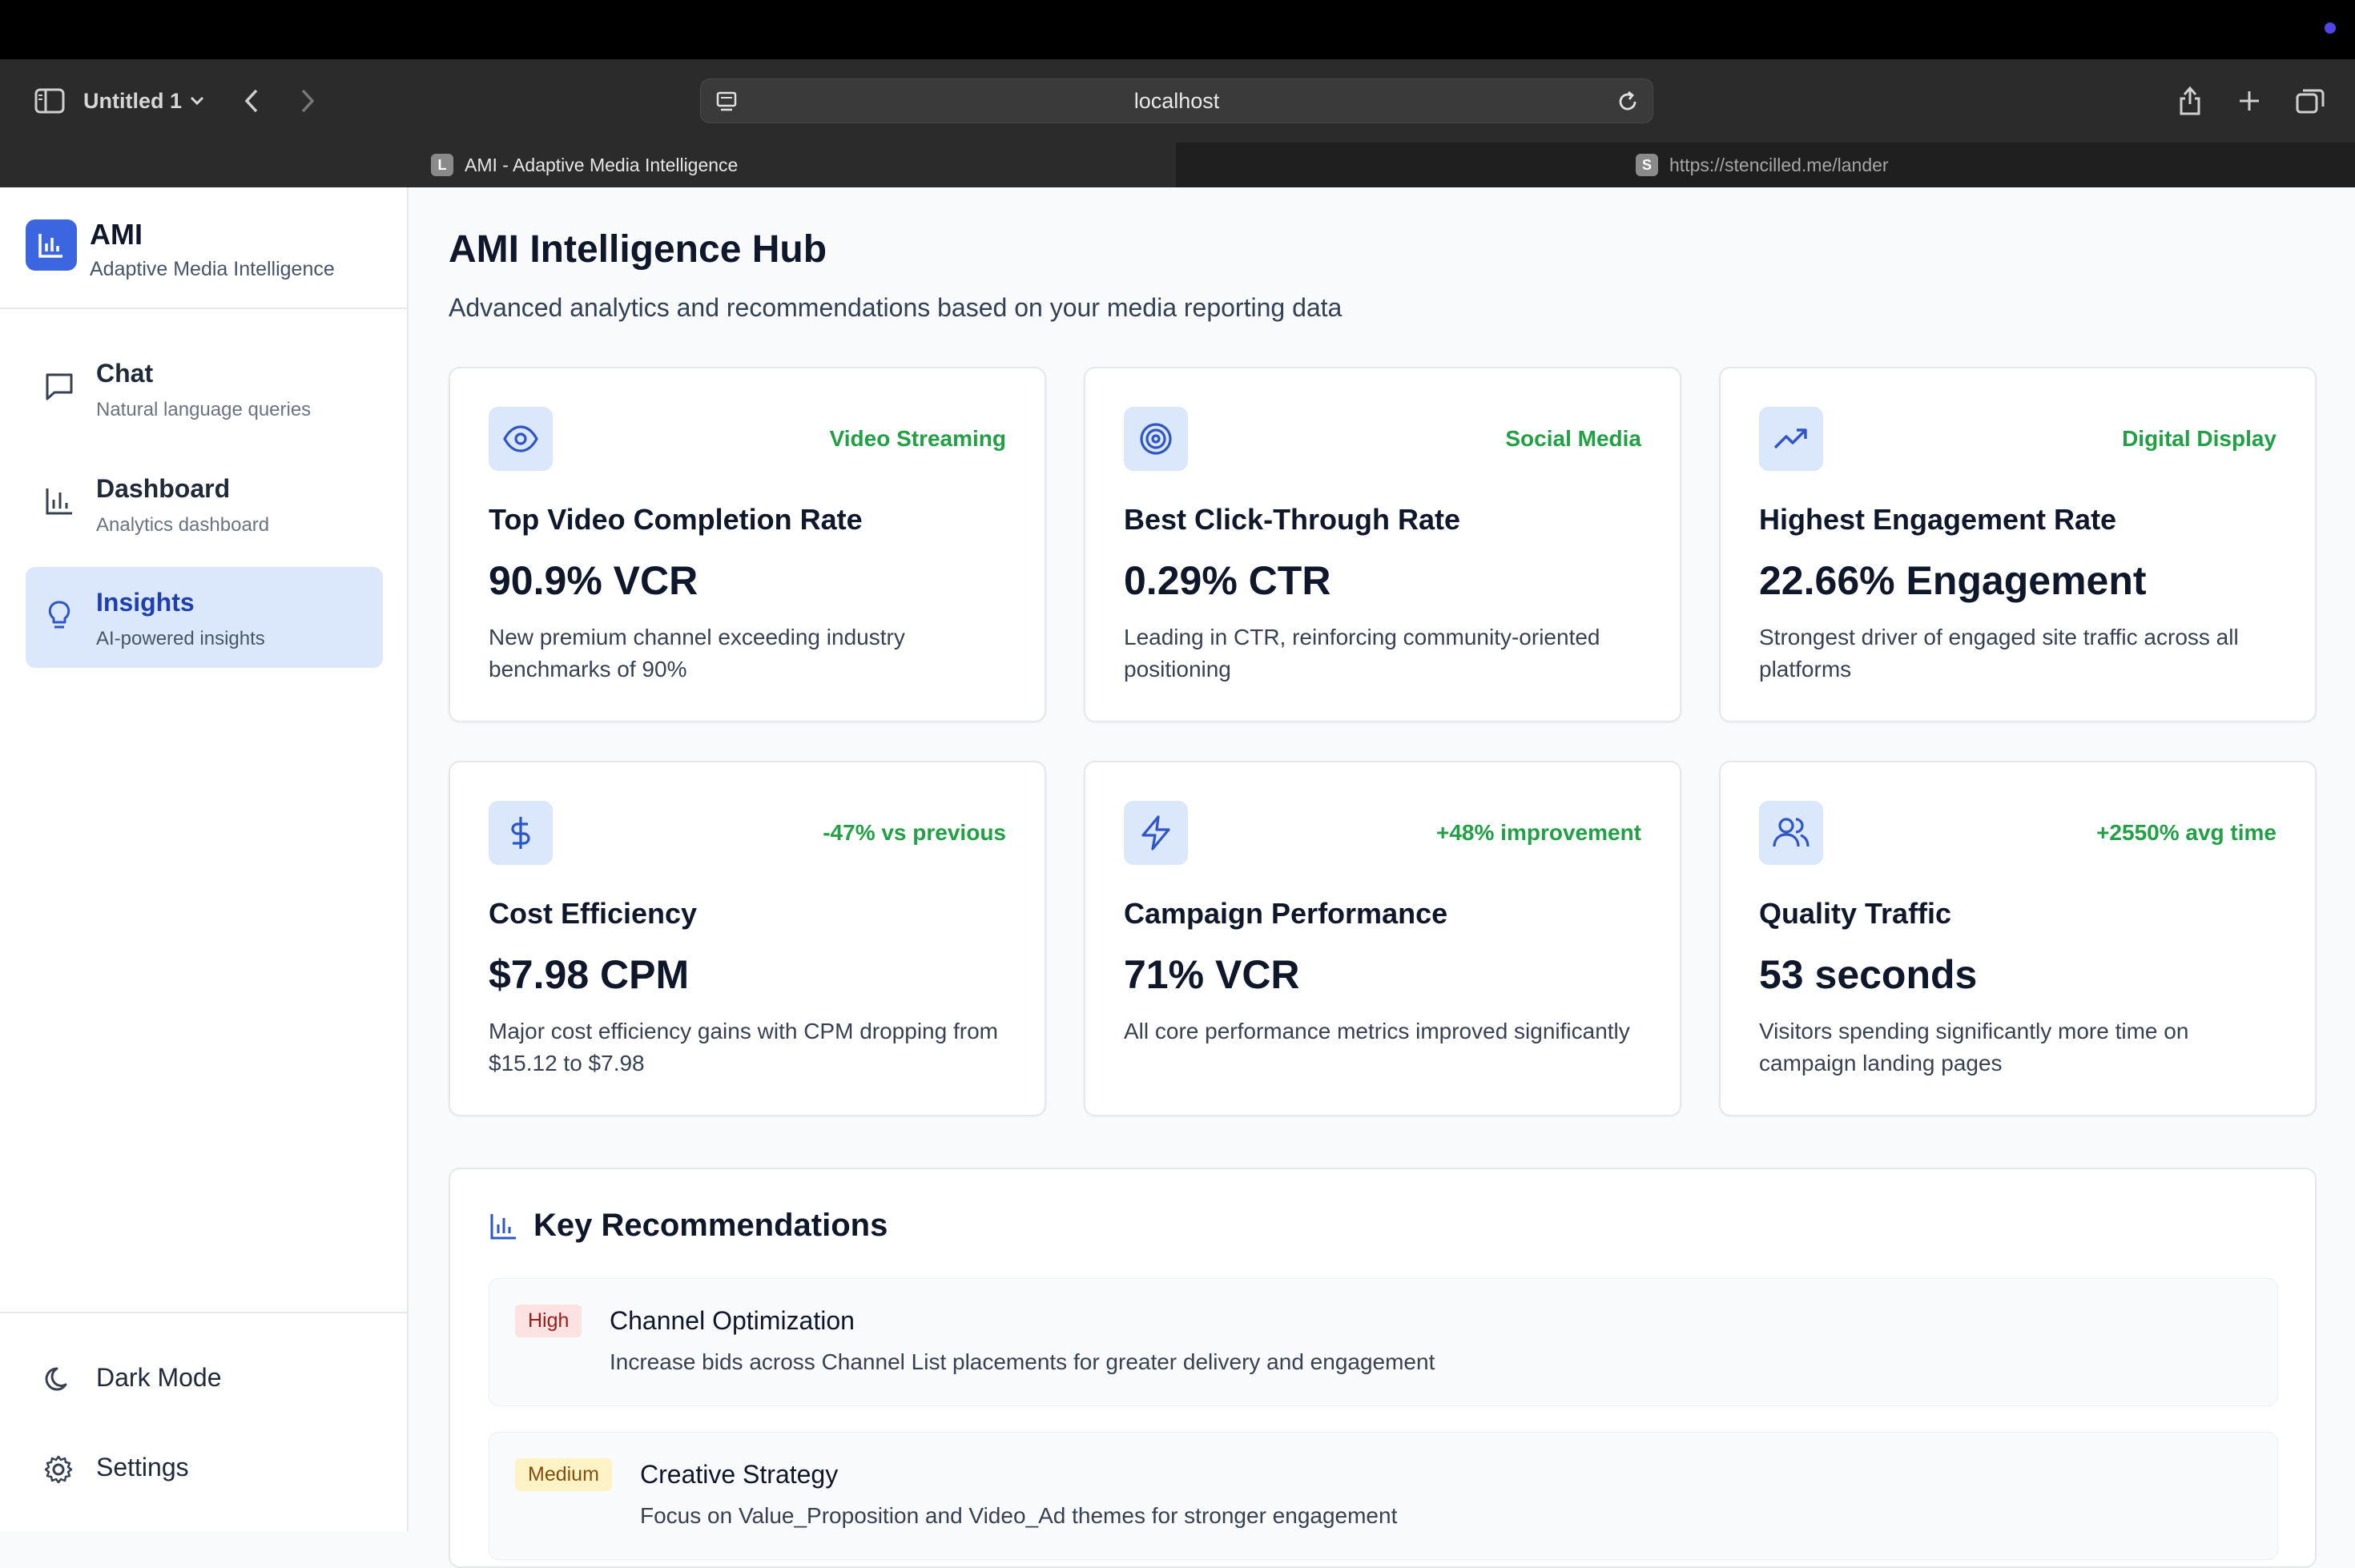 The image size is (2355, 1568). I want to click on sidebar-item-insights: Insights AI-powered insights, so click(204, 618).